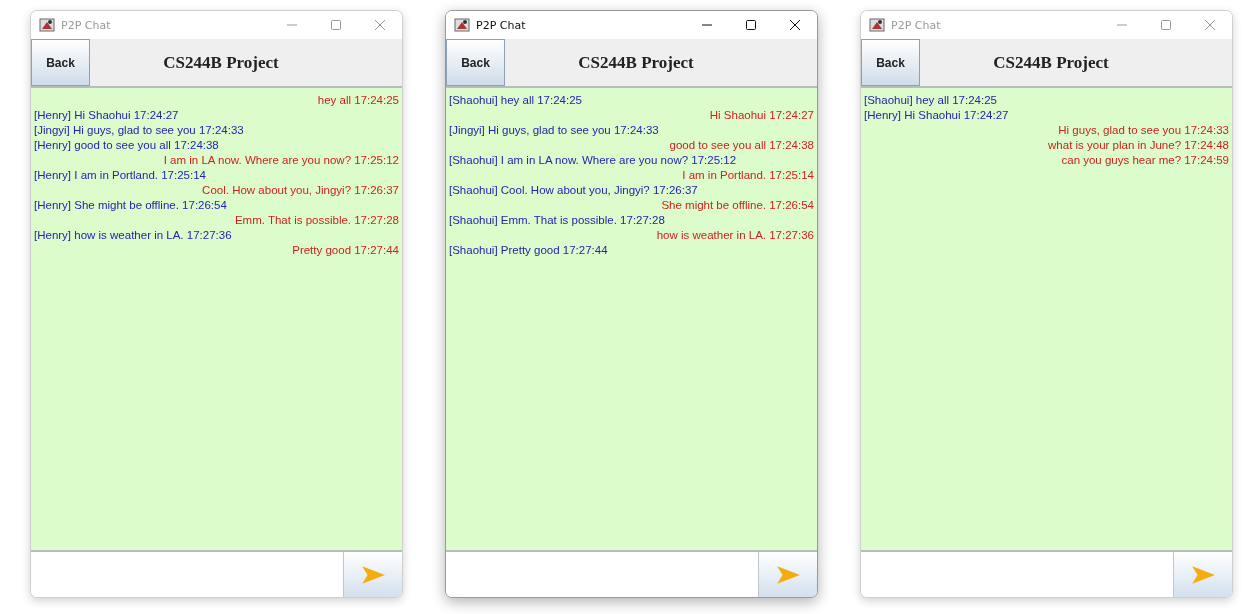  I want to click on chat-message: how is weather in LA. 17:27:36, so click(734, 235).